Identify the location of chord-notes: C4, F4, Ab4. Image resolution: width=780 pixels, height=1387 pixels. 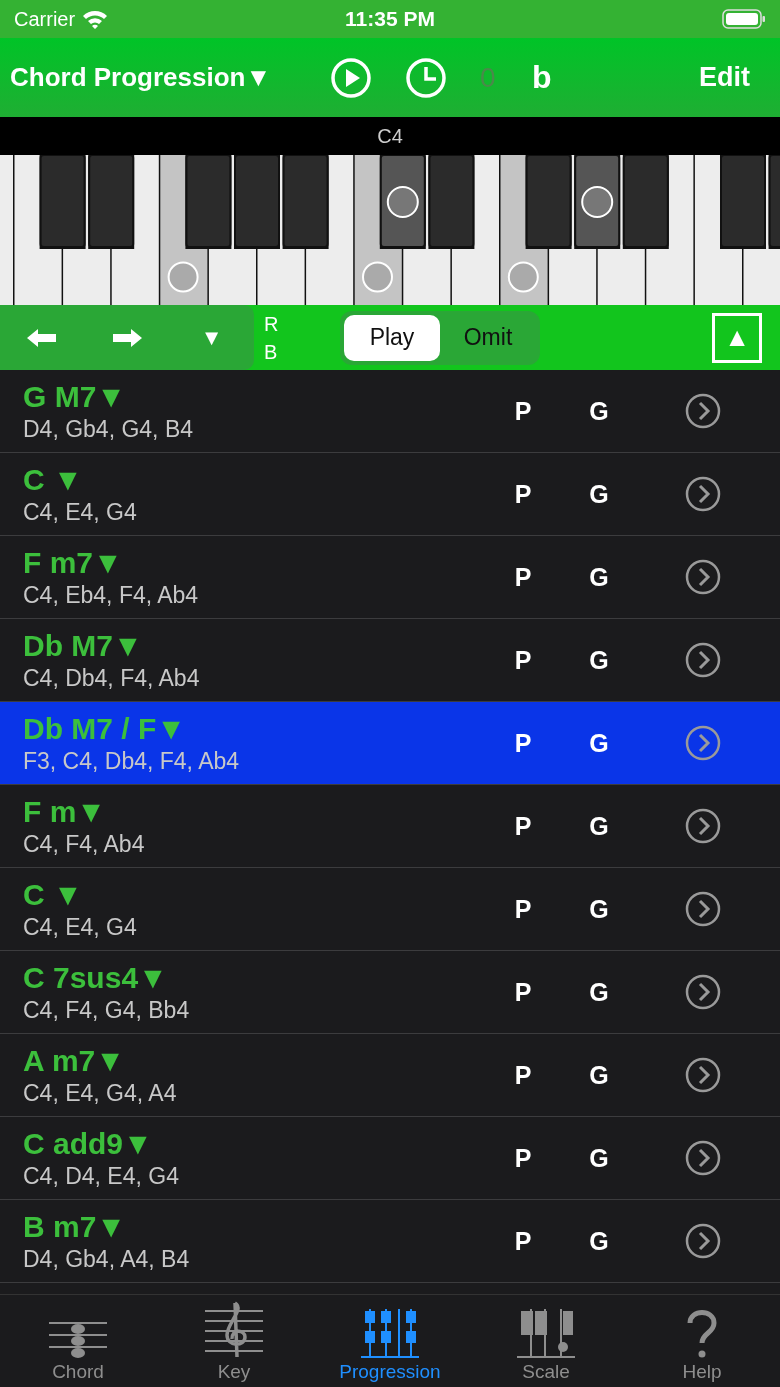
(84, 844).